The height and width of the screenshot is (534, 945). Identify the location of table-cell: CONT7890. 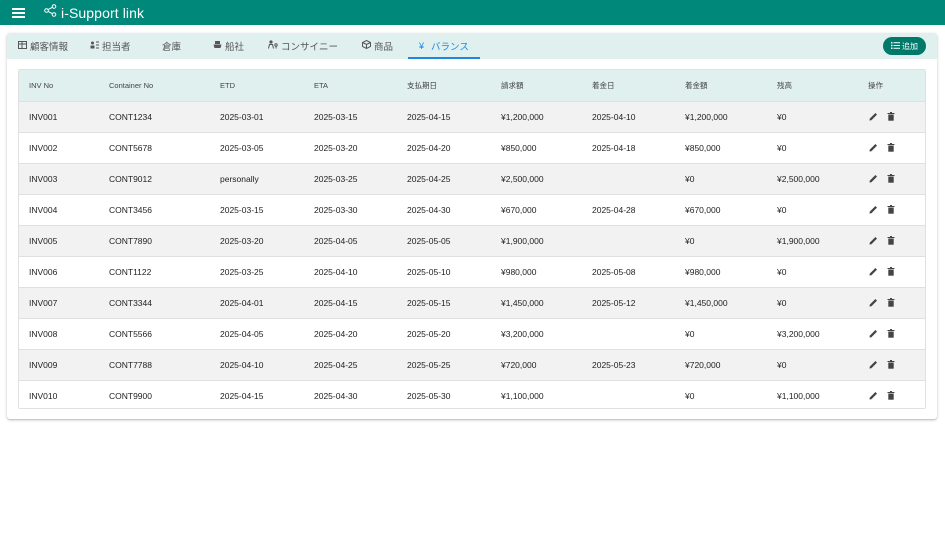
(130, 240).